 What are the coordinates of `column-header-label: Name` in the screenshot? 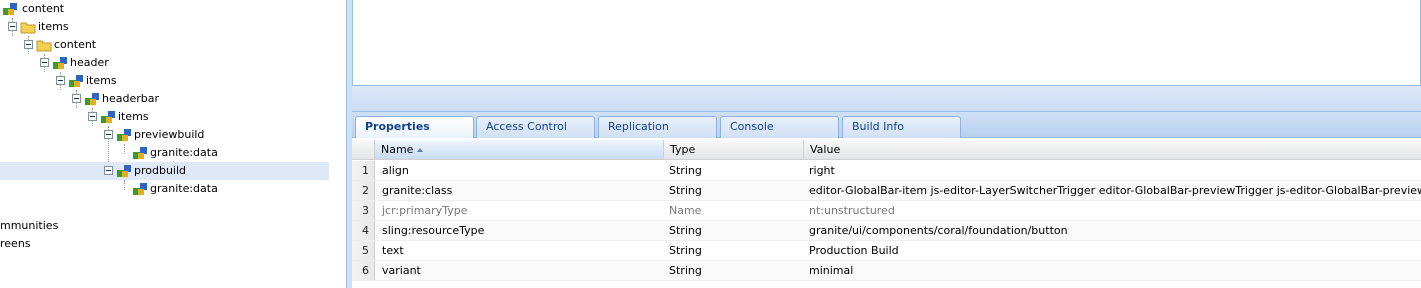 It's located at (397, 149).